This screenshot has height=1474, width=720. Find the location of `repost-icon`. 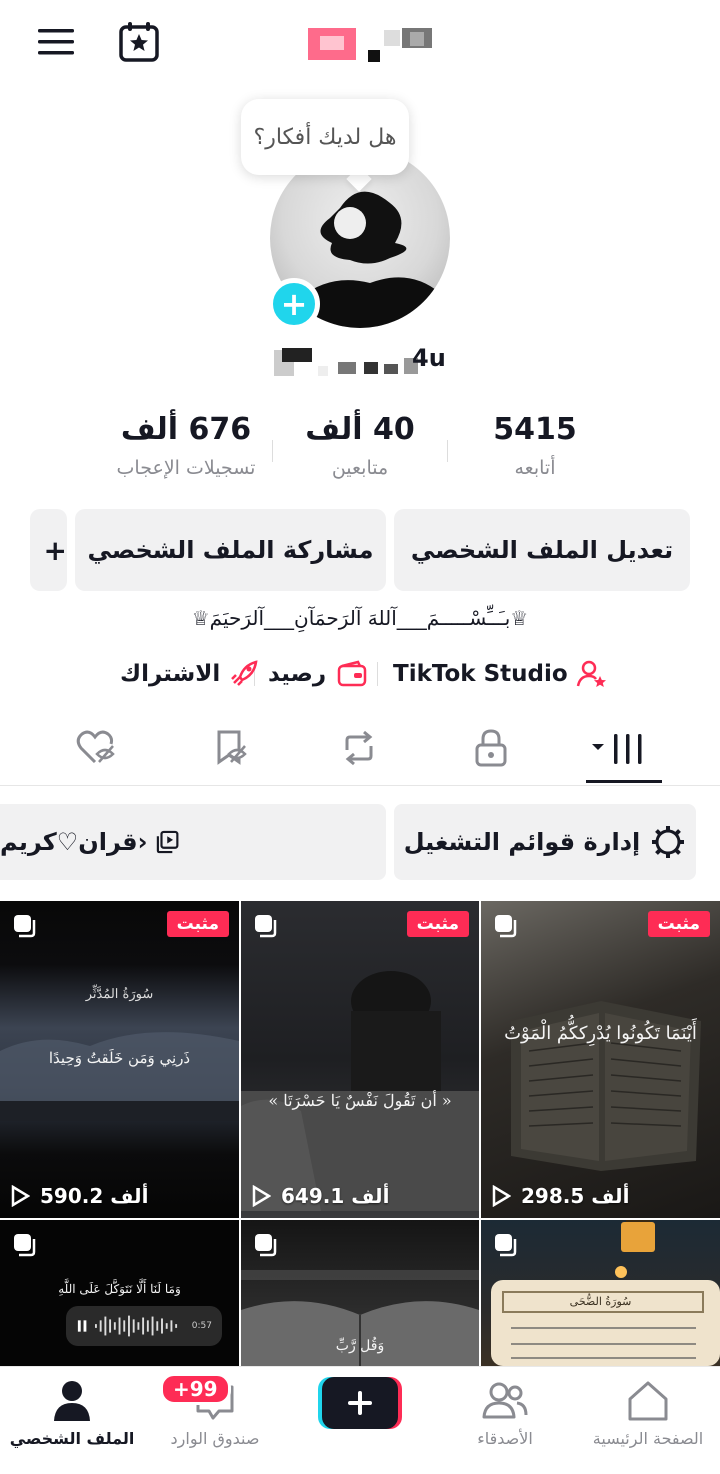

repost-icon is located at coordinates (359, 748).